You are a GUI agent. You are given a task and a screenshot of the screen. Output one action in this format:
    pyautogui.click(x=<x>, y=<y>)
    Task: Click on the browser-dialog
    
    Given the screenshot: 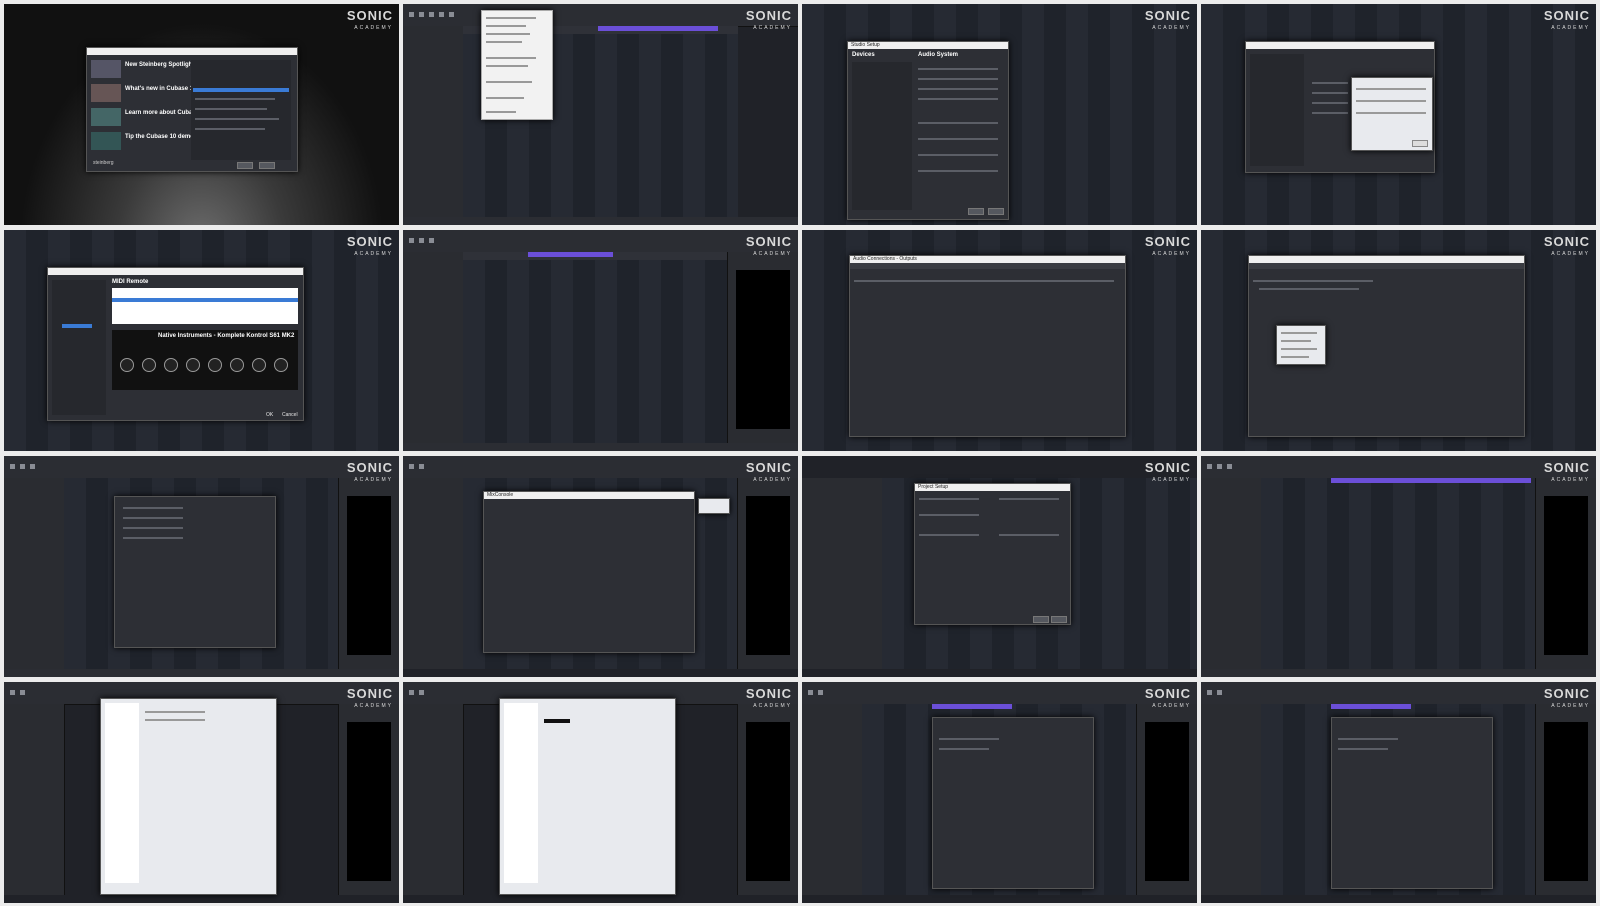 What is the action you would take?
    pyautogui.click(x=195, y=572)
    